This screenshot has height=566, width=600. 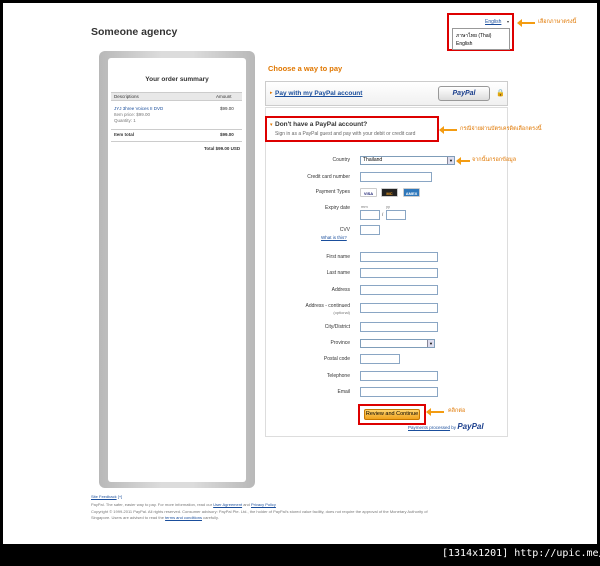 I want to click on city-field, so click(x=399, y=327).